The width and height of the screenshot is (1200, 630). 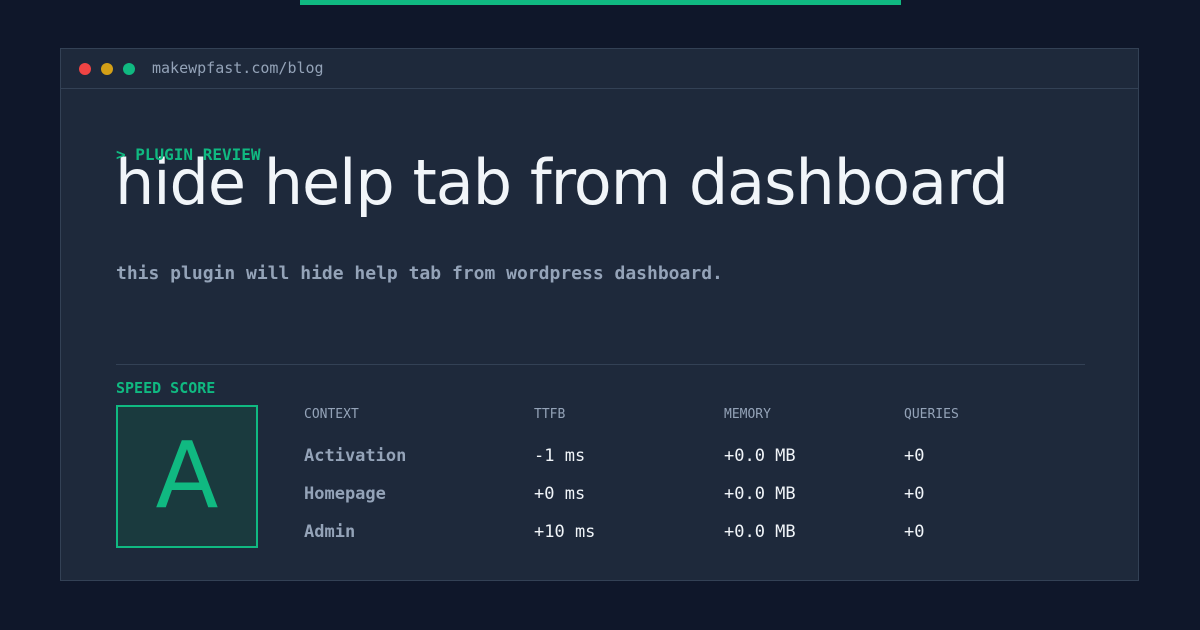 What do you see at coordinates (188, 154) in the screenshot?
I see `plugin-review-label: > PLUGIN REVIEW` at bounding box center [188, 154].